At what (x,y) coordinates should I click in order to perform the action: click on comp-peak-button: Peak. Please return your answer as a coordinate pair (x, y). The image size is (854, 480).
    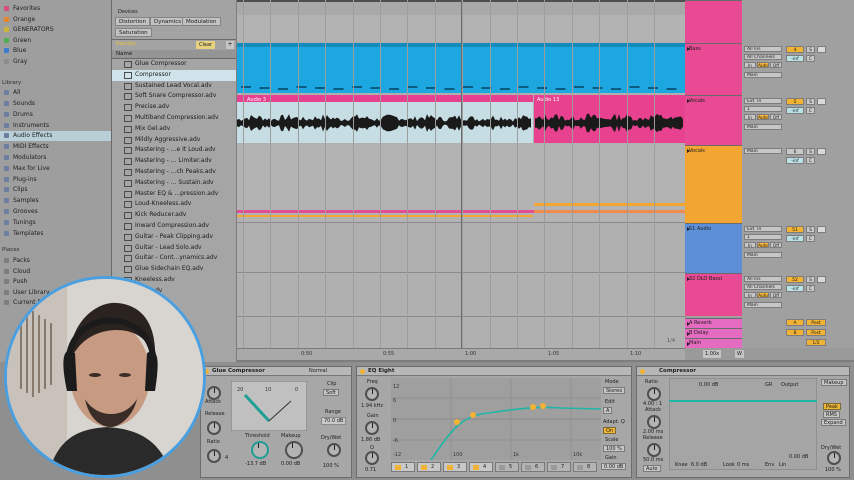
    Looking at the image, I should click on (832, 406).